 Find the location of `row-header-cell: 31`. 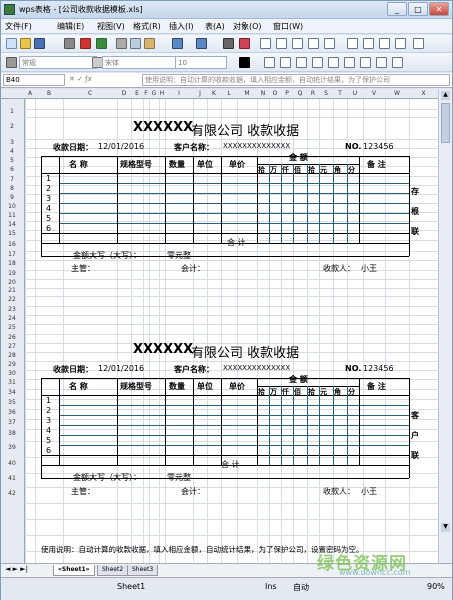

row-header-cell: 31 is located at coordinates (12, 382).